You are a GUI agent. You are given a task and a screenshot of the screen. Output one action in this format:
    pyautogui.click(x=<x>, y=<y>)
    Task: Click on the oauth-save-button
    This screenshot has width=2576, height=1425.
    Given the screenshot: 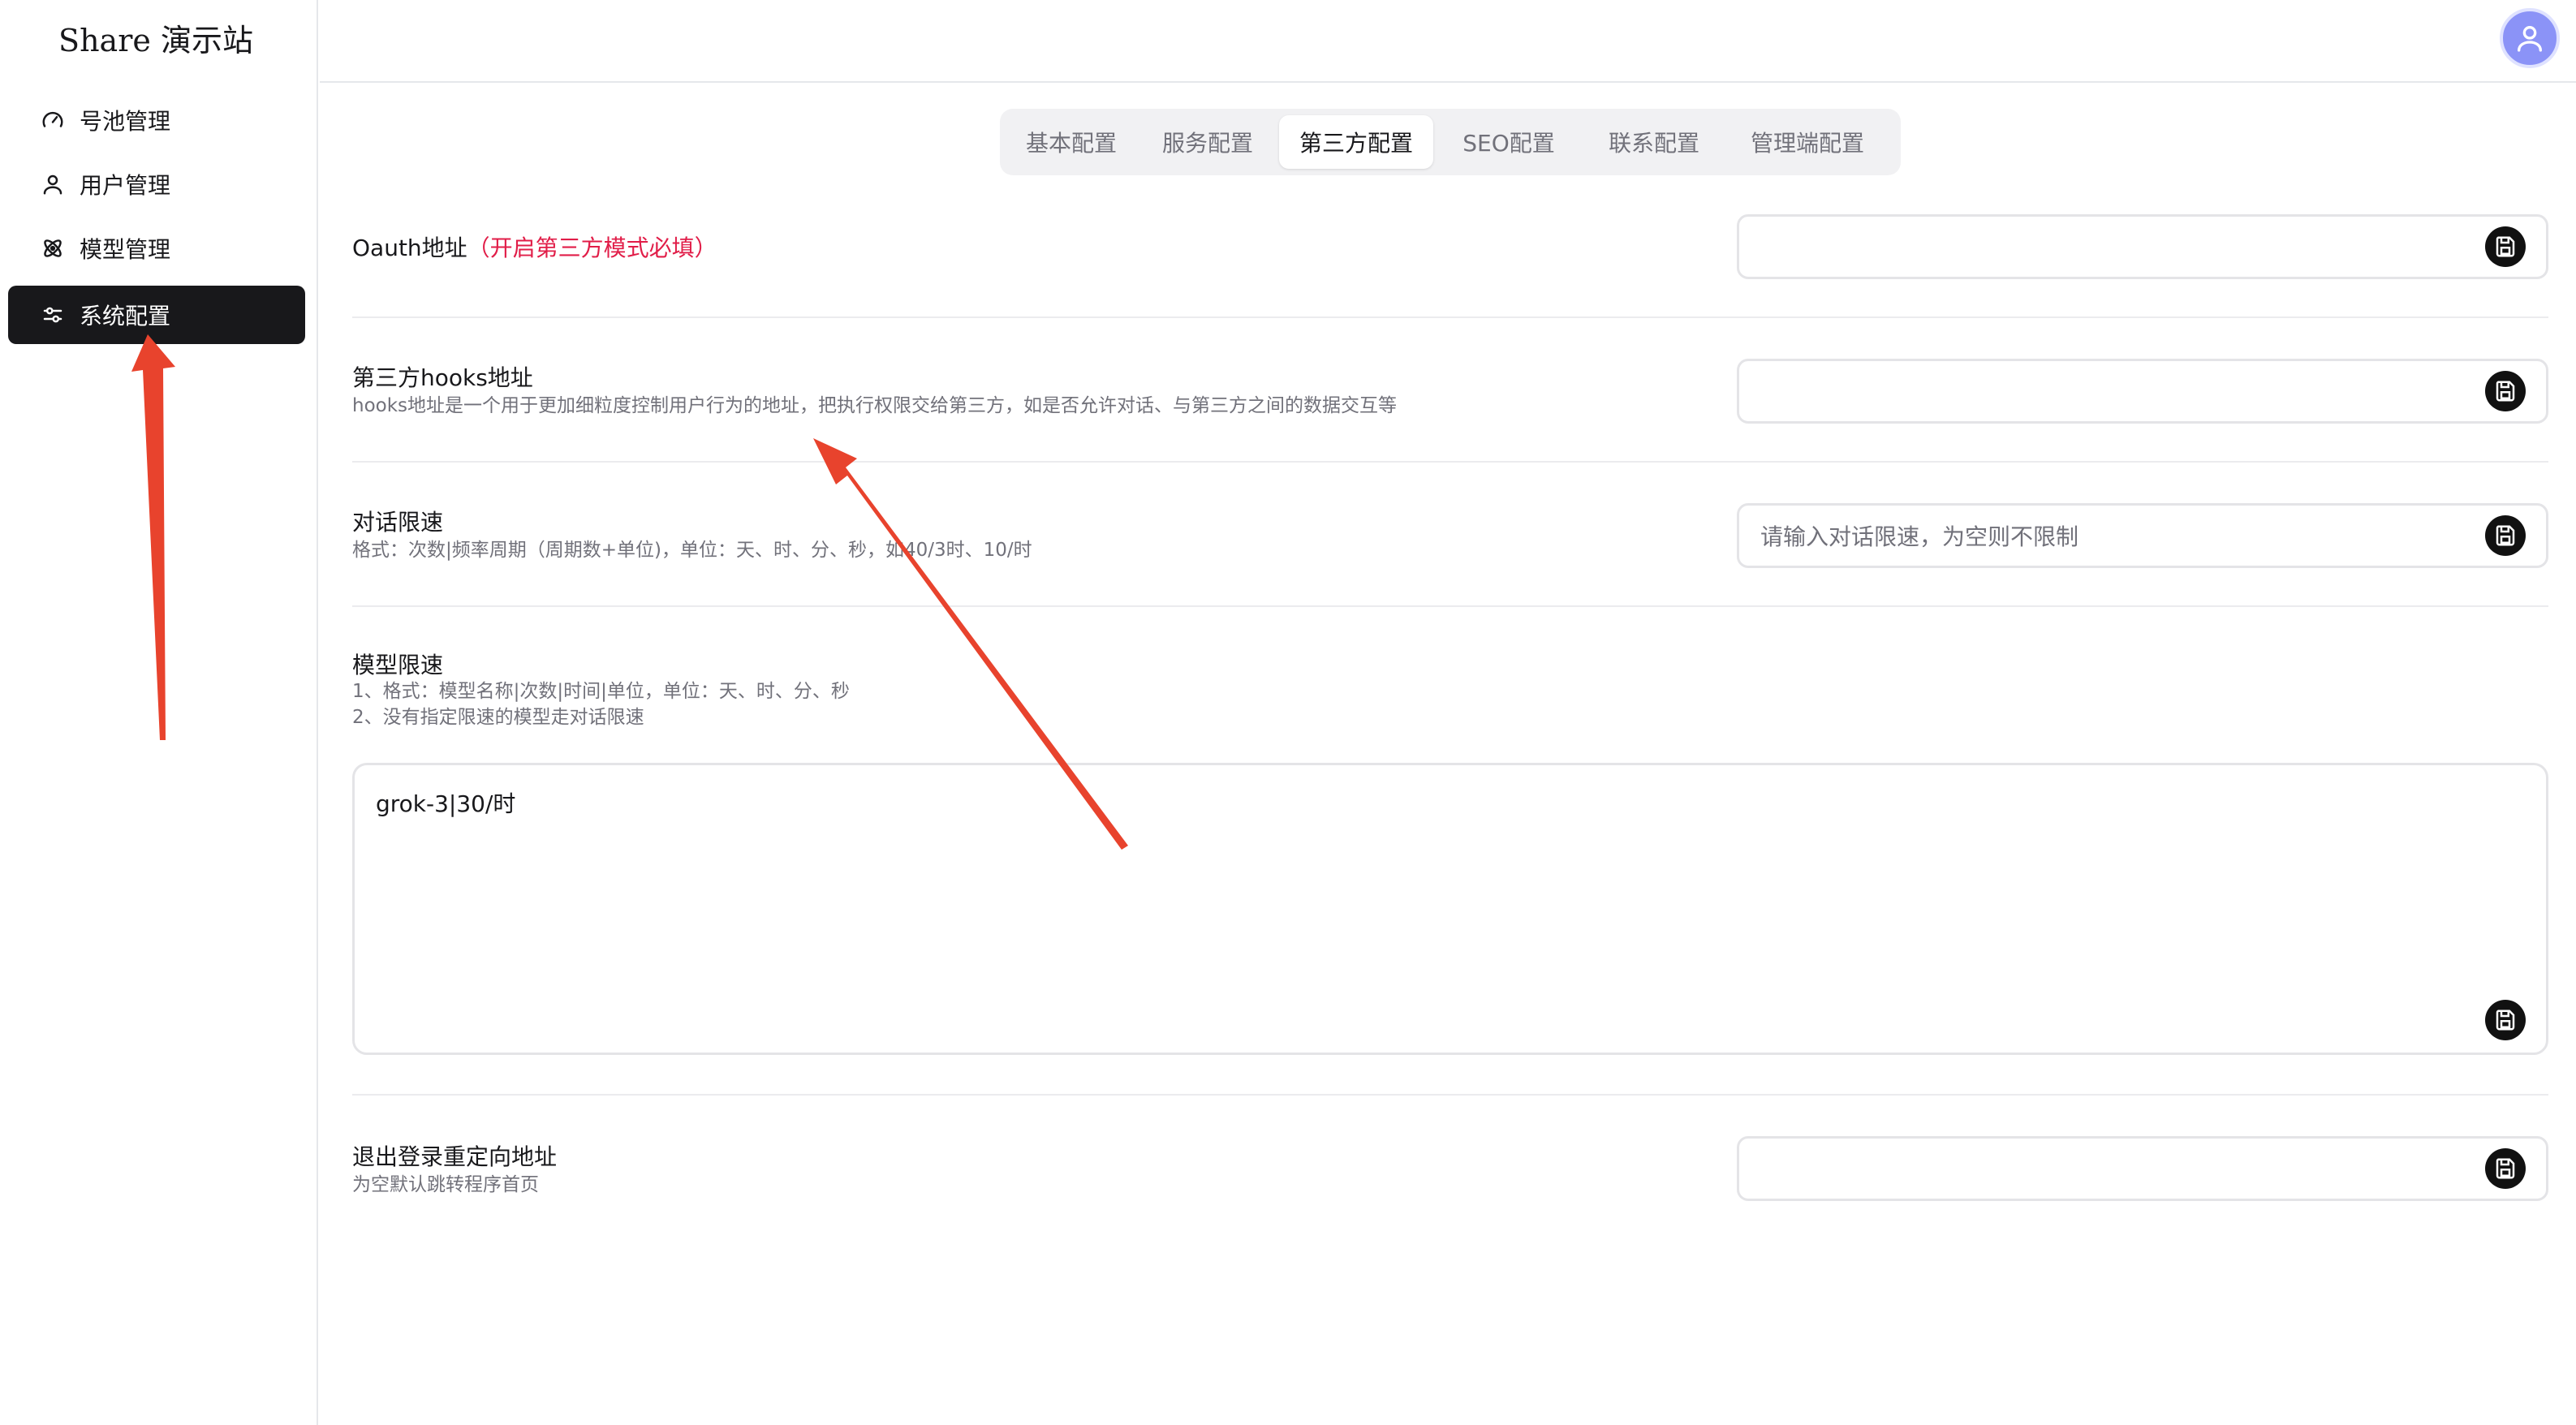 What is the action you would take?
    pyautogui.click(x=2506, y=247)
    